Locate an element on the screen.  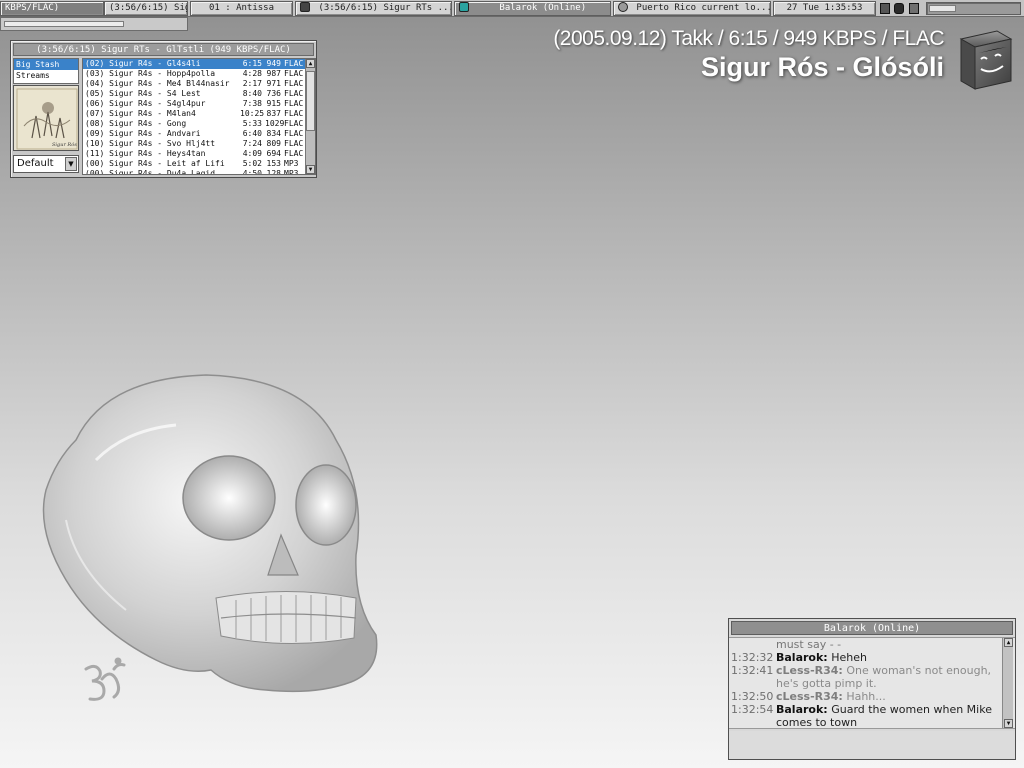
track-list-scrollbar: ▲ ▼ is located at coordinates (310, 116).